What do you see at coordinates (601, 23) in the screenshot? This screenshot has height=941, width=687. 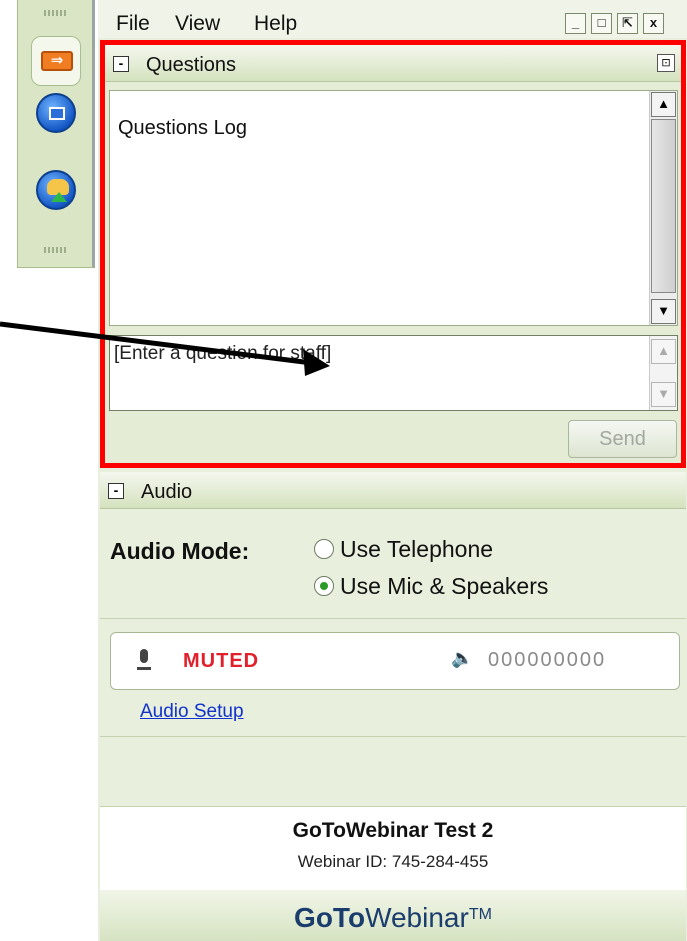 I see `maximize-button: □` at bounding box center [601, 23].